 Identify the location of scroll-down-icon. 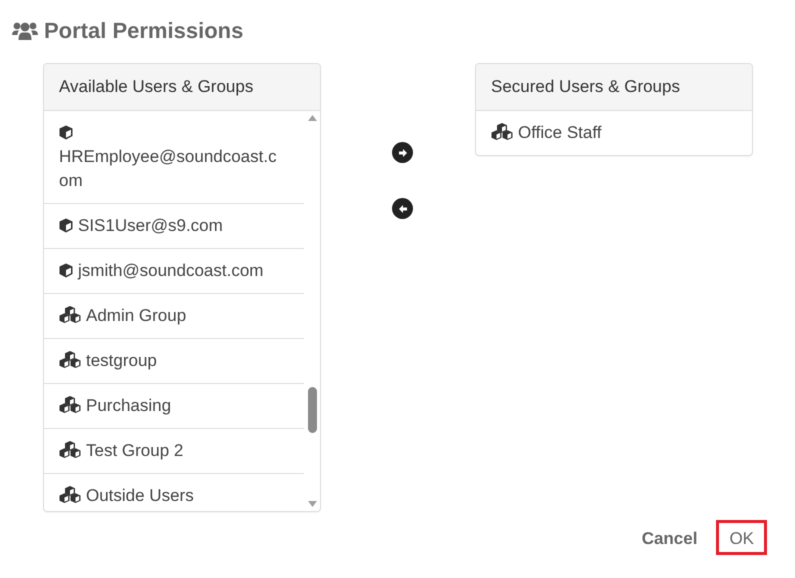
(312, 504).